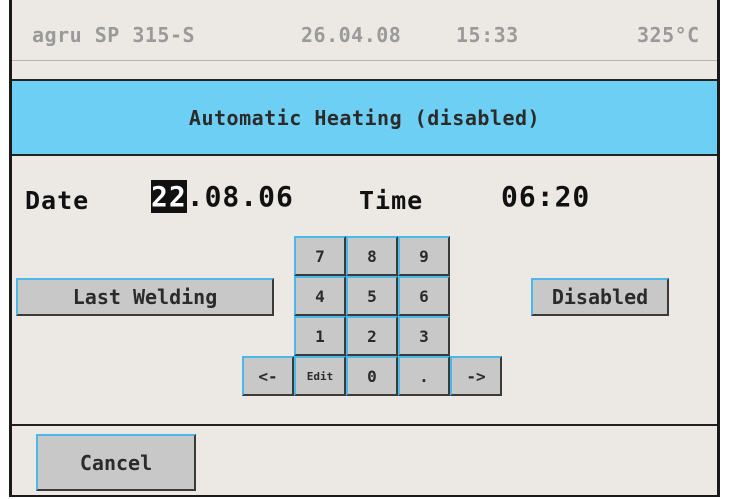 This screenshot has height=499, width=731. I want to click on keypad-6-button: 6, so click(424, 296).